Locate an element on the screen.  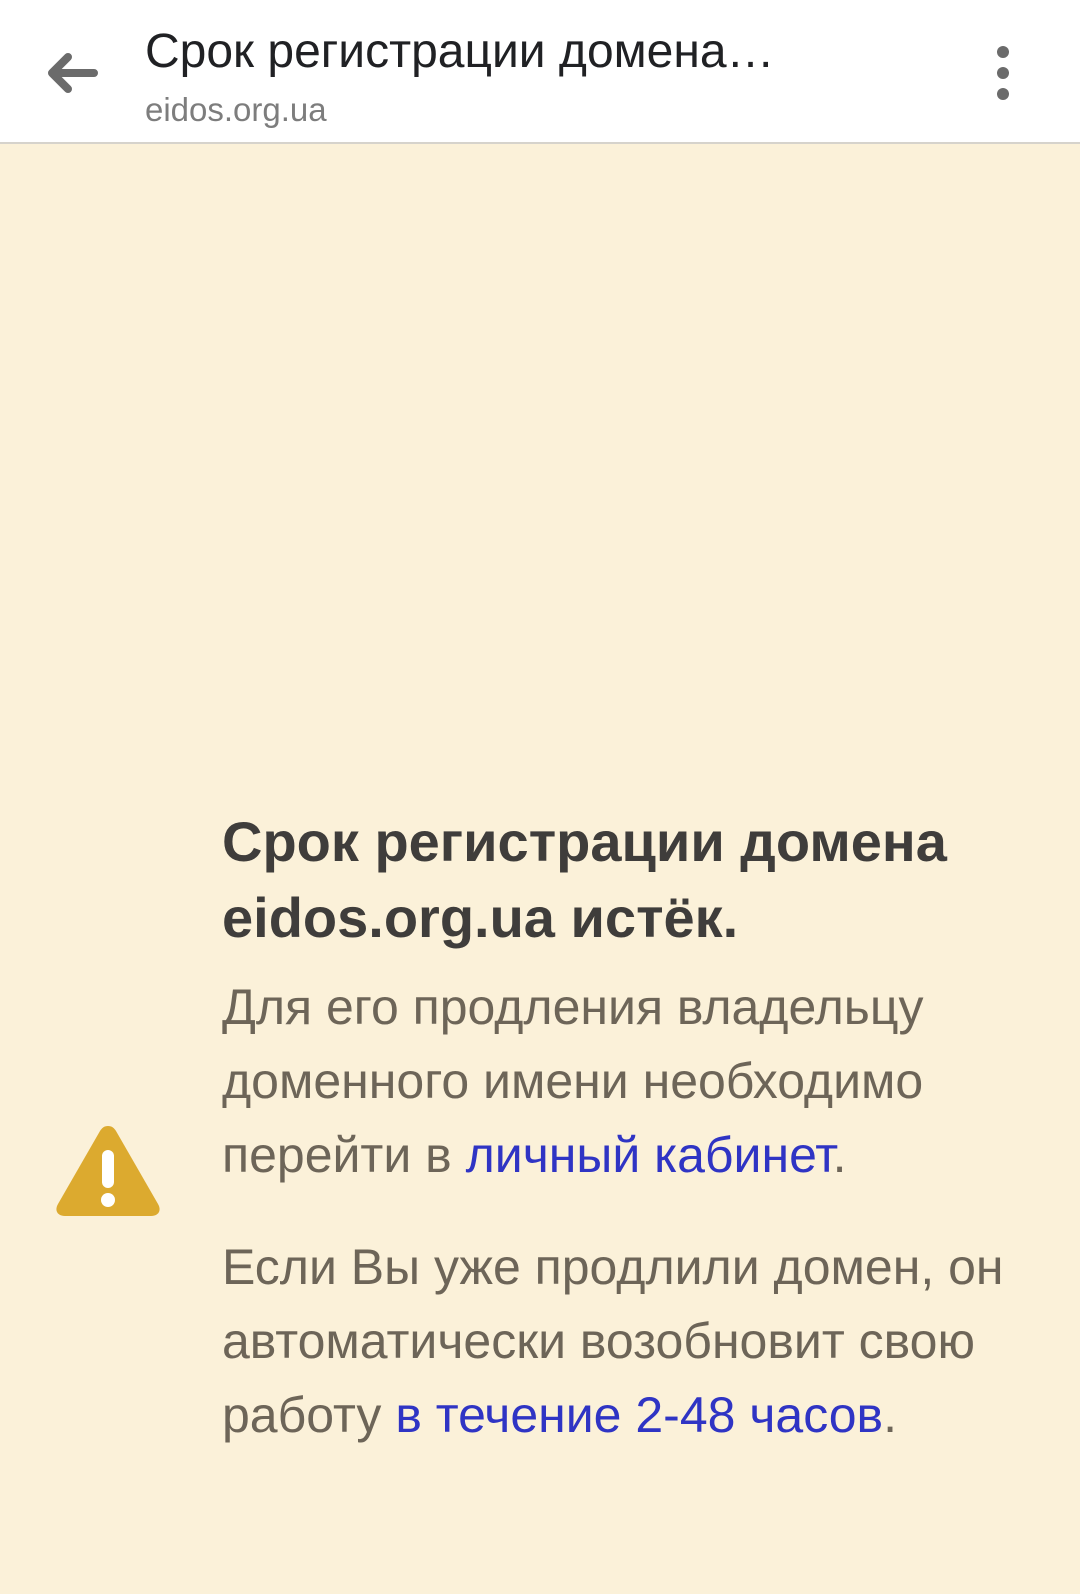
page-url: eidos.org.ua is located at coordinates (236, 109).